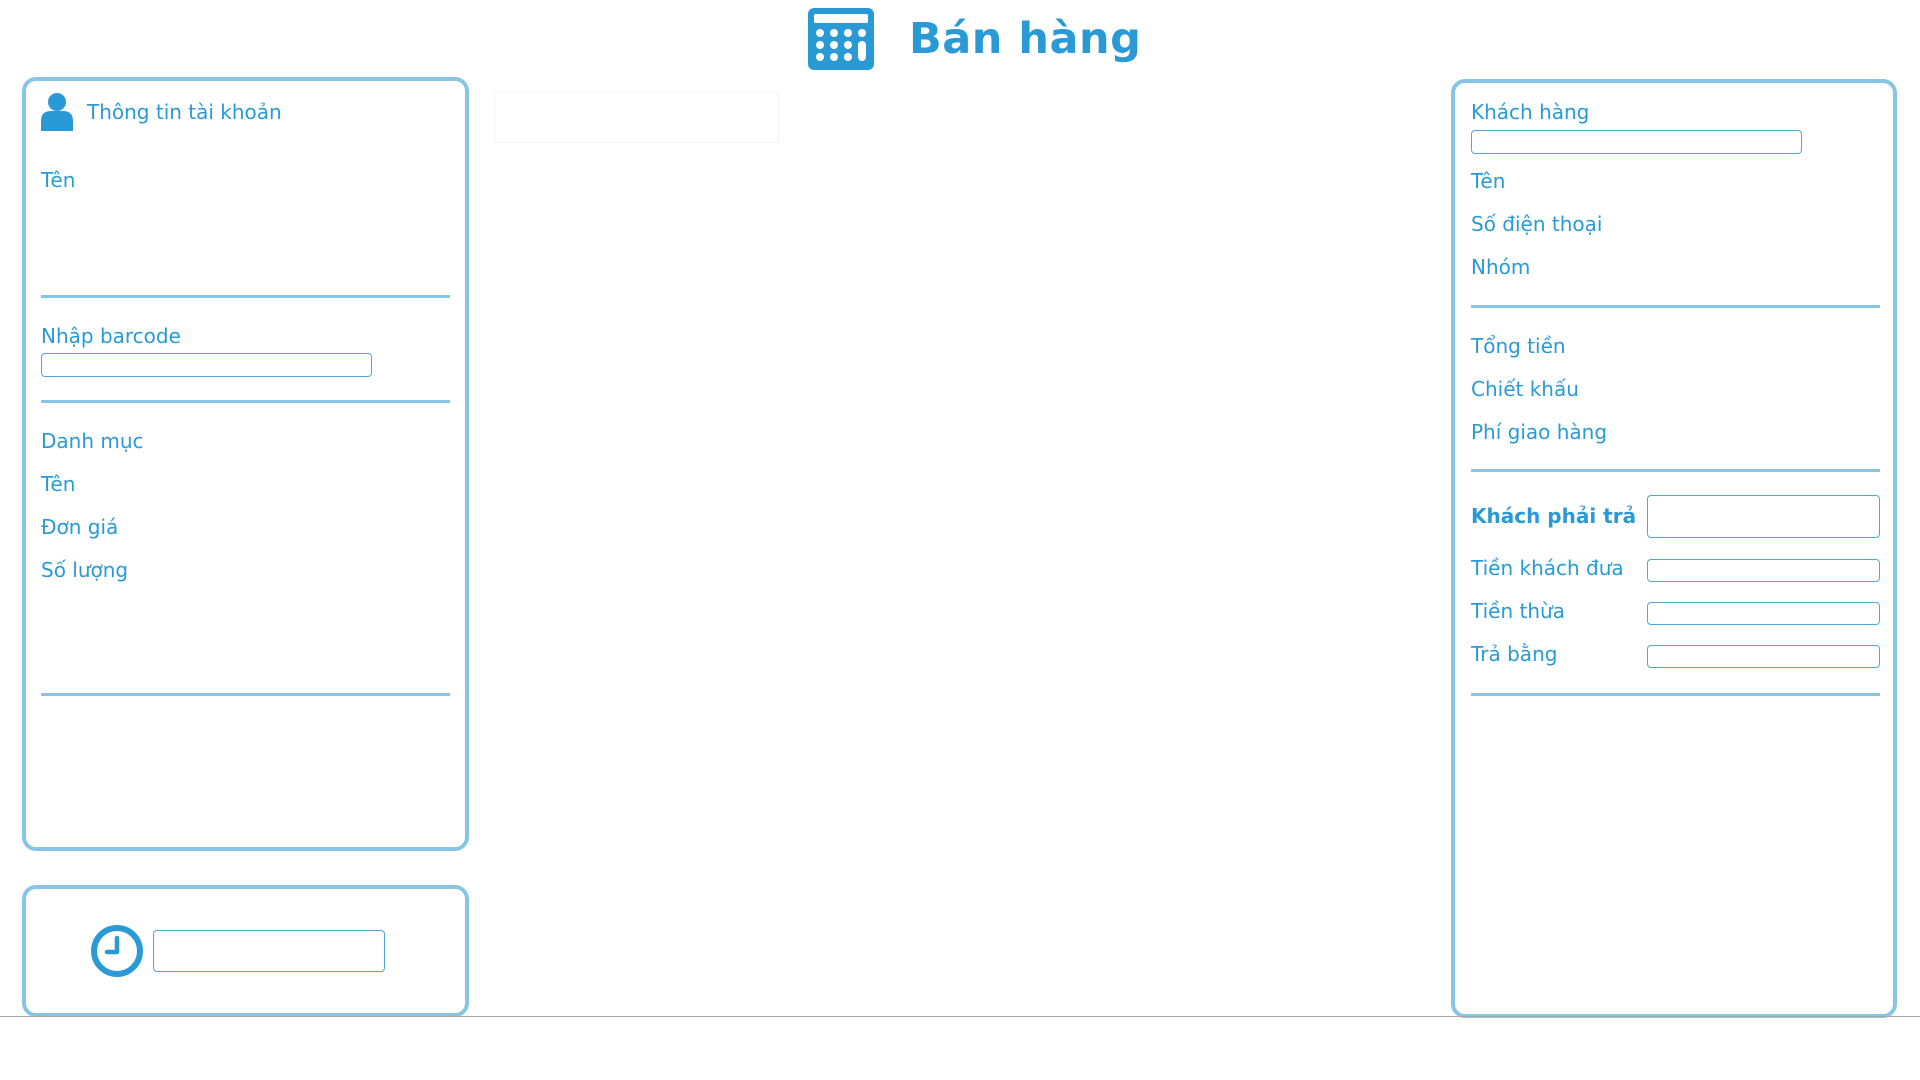 The height and width of the screenshot is (1080, 1920). What do you see at coordinates (57, 112) in the screenshot?
I see `user-icon` at bounding box center [57, 112].